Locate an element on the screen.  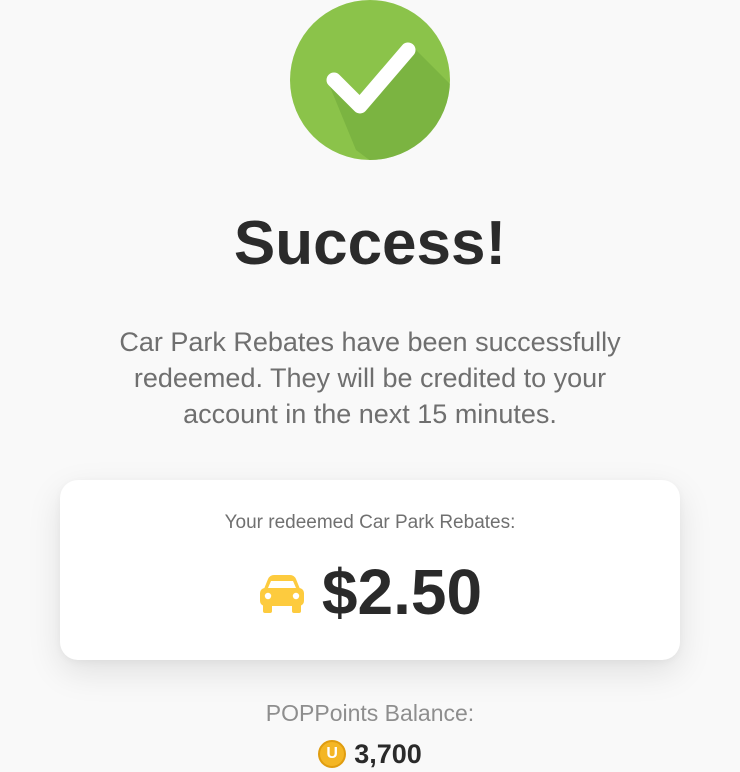
success-title: Success! is located at coordinates (370, 243).